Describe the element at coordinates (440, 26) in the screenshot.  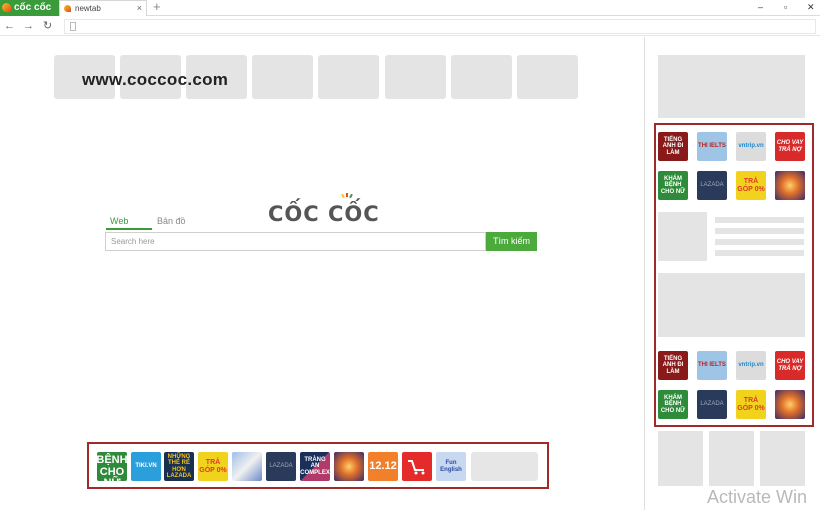
I see `address-bar` at that location.